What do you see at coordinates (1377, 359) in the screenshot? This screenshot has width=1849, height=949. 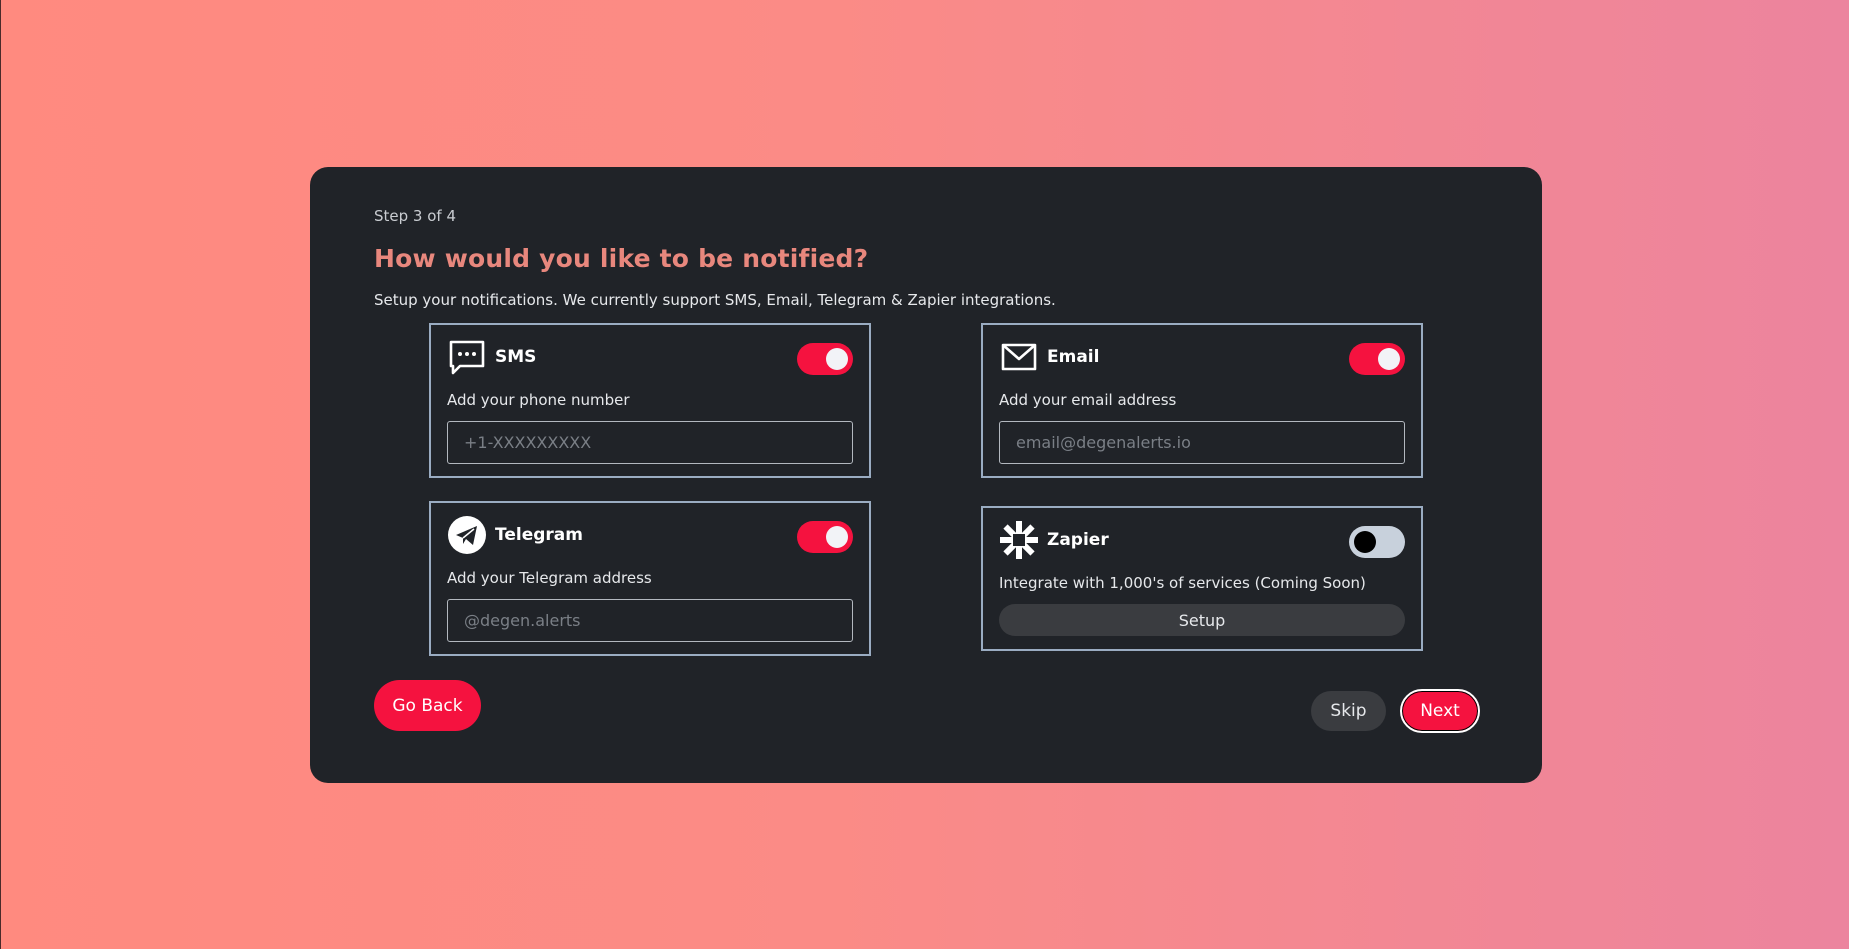 I see `email-toggle` at bounding box center [1377, 359].